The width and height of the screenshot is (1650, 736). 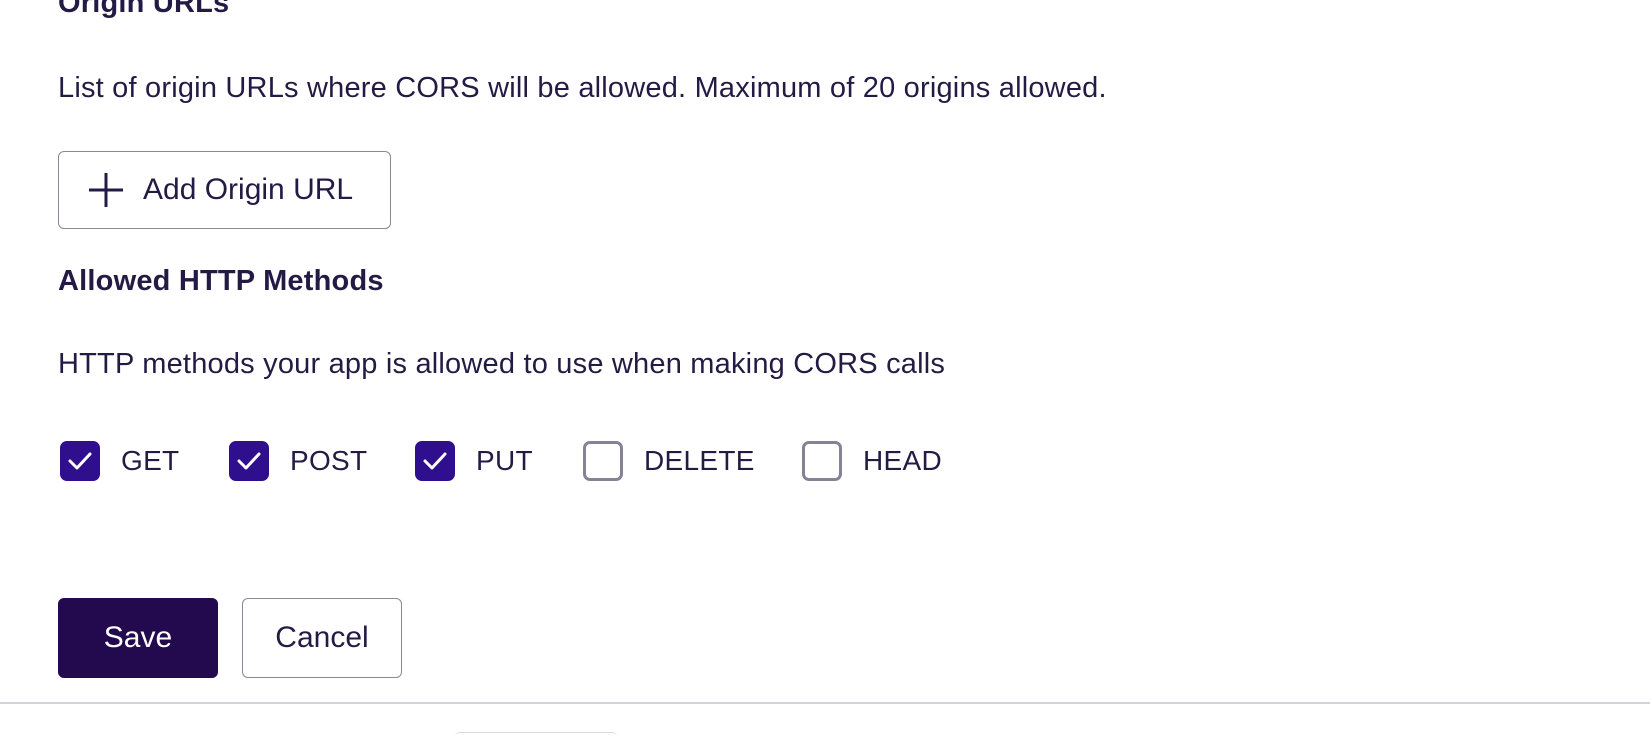 I want to click on footer-divider, so click(x=825, y=703).